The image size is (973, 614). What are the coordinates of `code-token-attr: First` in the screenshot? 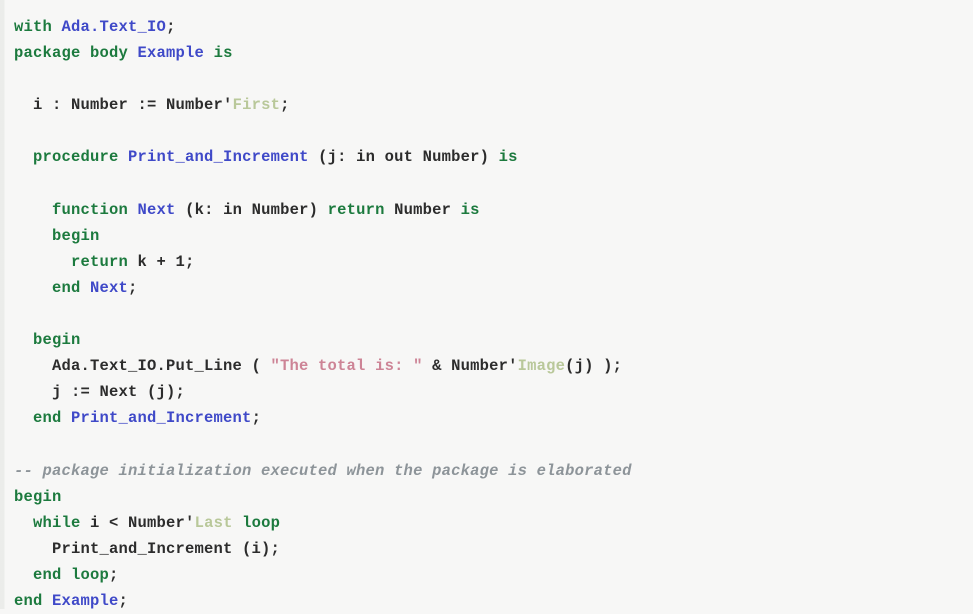 It's located at (256, 105).